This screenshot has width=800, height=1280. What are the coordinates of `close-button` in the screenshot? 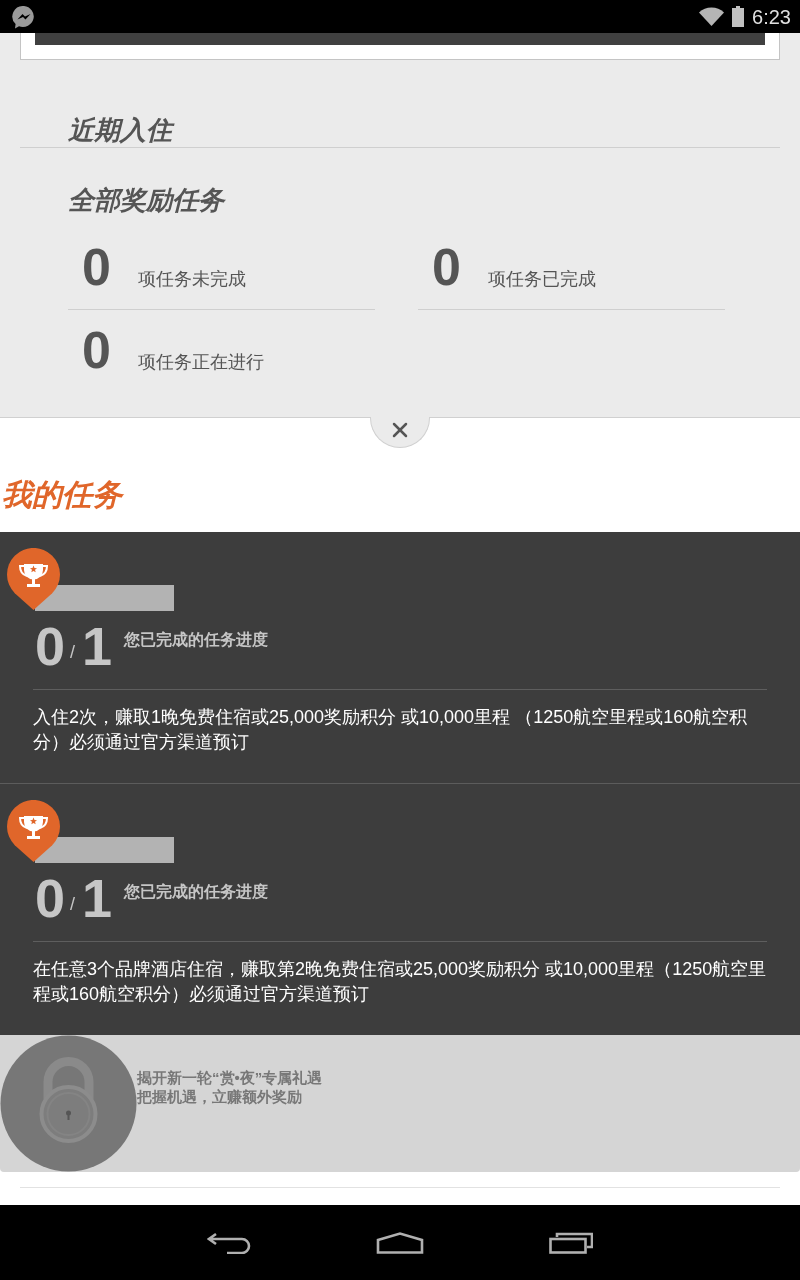 It's located at (400, 432).